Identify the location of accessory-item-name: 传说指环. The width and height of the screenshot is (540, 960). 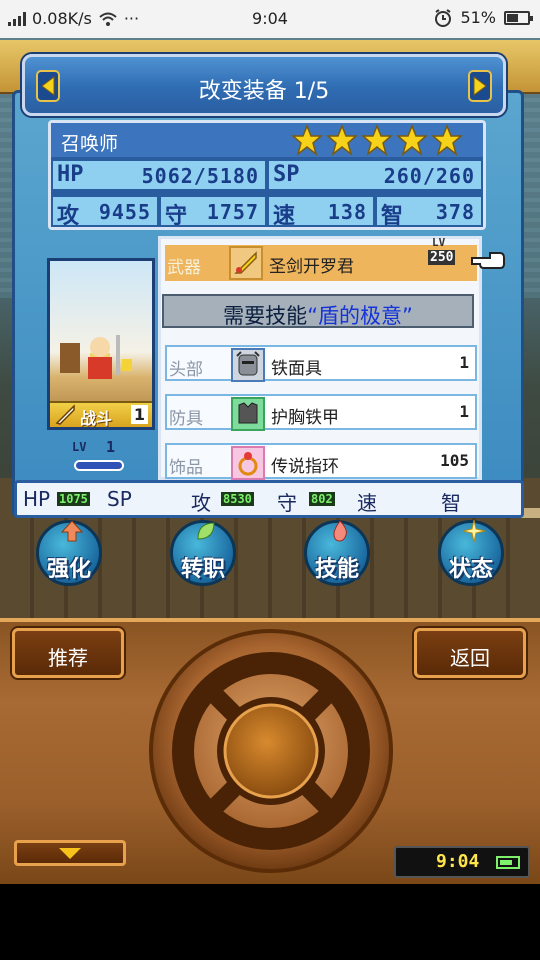
(305, 467).